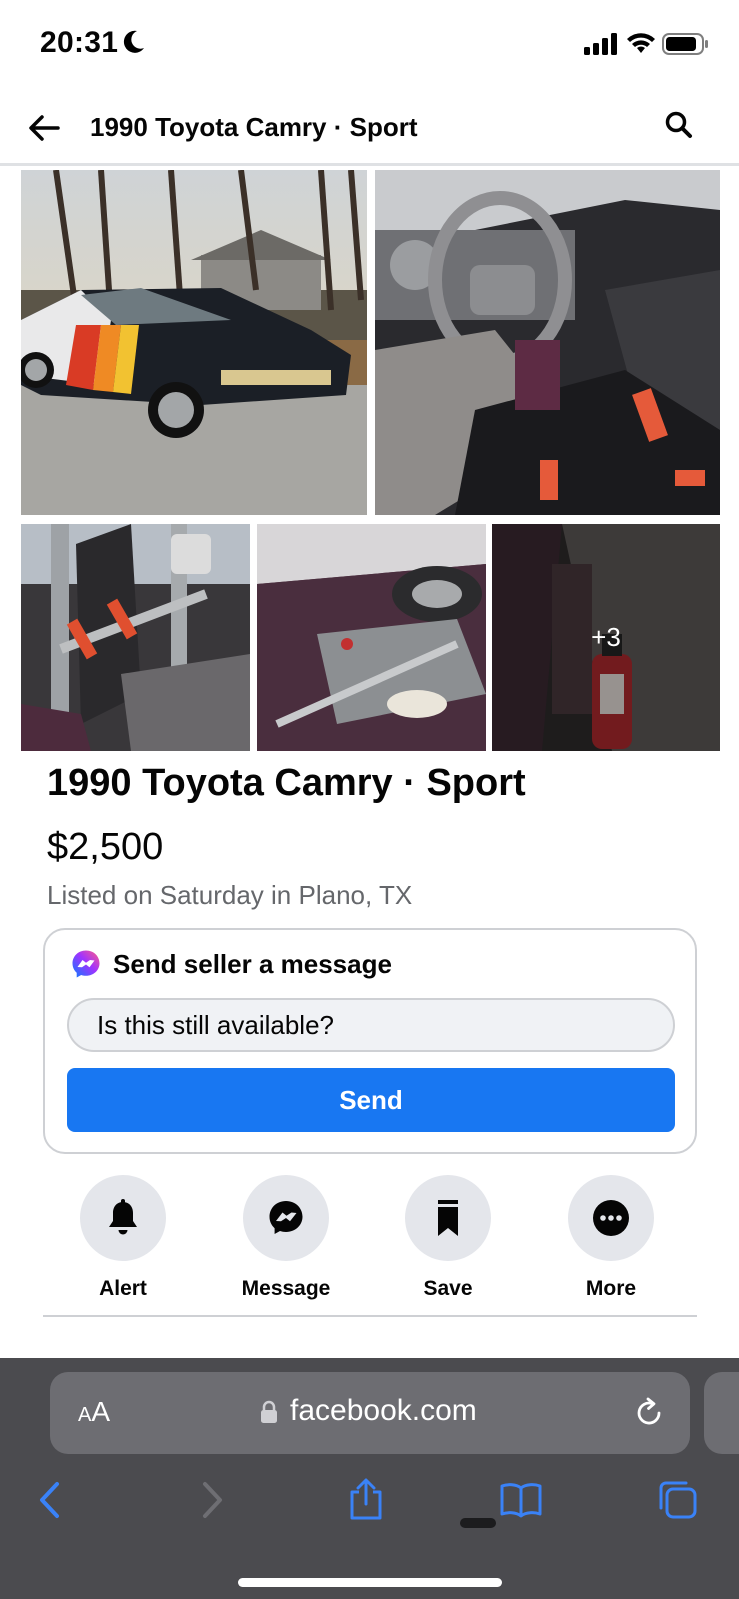  Describe the element at coordinates (105, 847) in the screenshot. I see `listing-price: $2,500` at that location.